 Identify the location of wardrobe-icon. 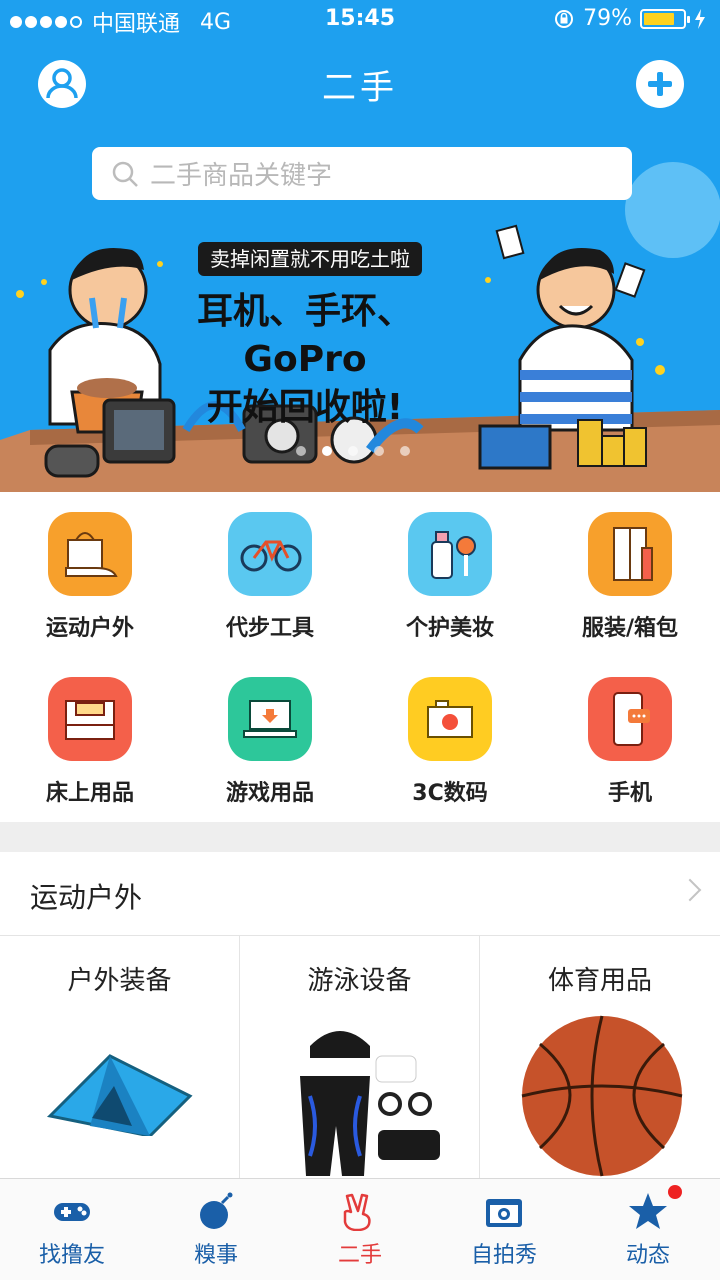
(633, 554).